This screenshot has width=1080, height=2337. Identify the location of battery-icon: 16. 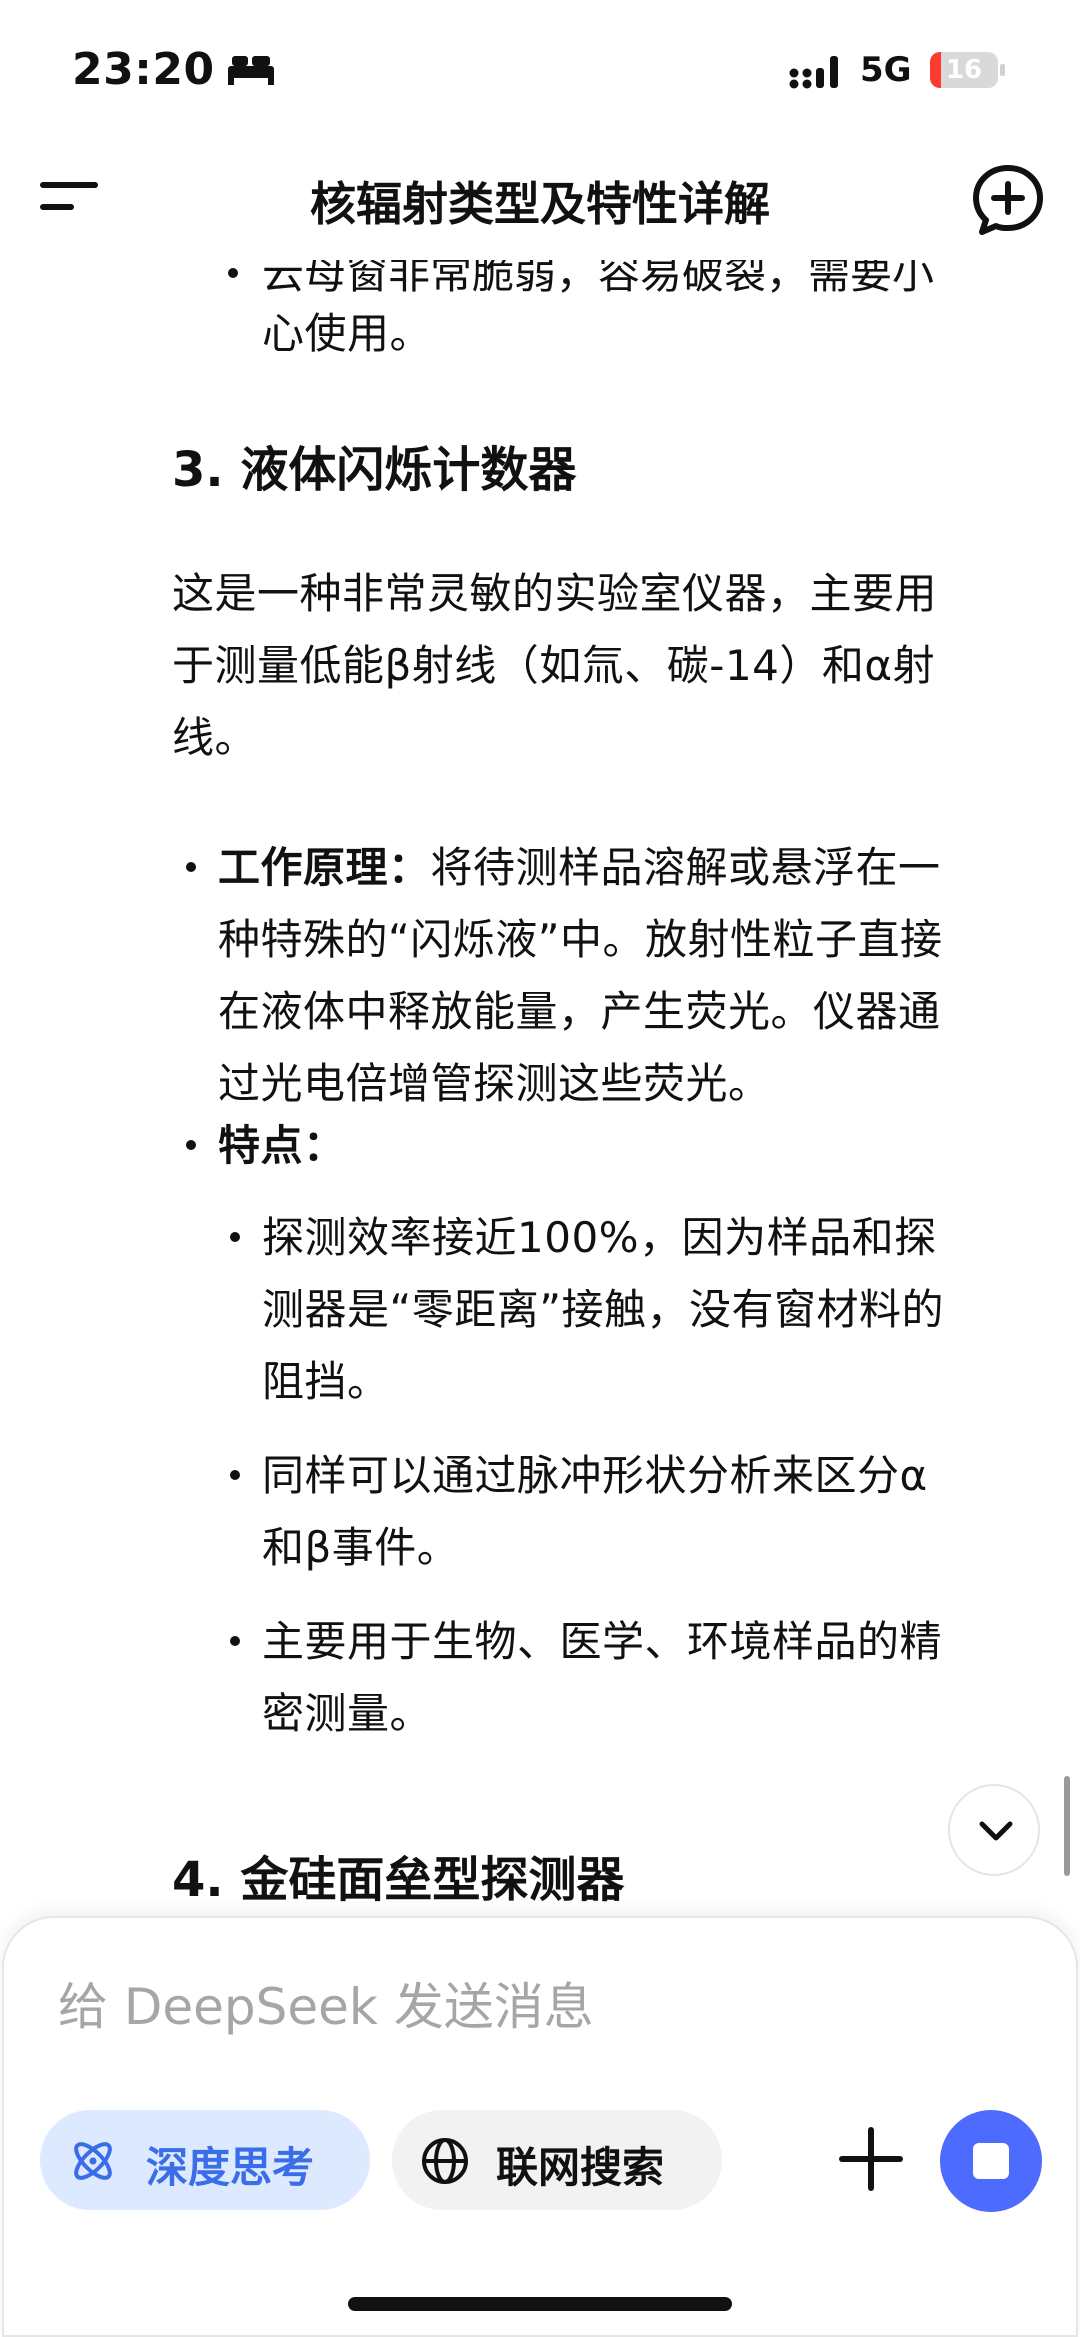
(968, 70).